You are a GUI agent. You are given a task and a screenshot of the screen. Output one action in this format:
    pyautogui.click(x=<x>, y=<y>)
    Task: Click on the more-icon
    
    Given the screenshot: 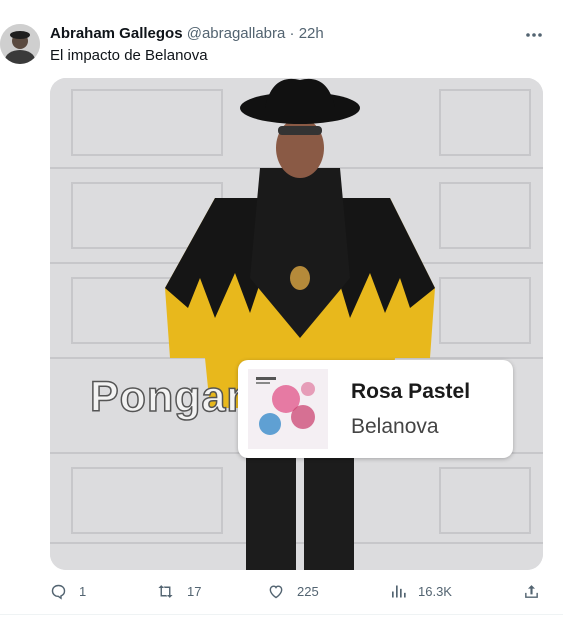 What is the action you would take?
    pyautogui.click(x=534, y=35)
    